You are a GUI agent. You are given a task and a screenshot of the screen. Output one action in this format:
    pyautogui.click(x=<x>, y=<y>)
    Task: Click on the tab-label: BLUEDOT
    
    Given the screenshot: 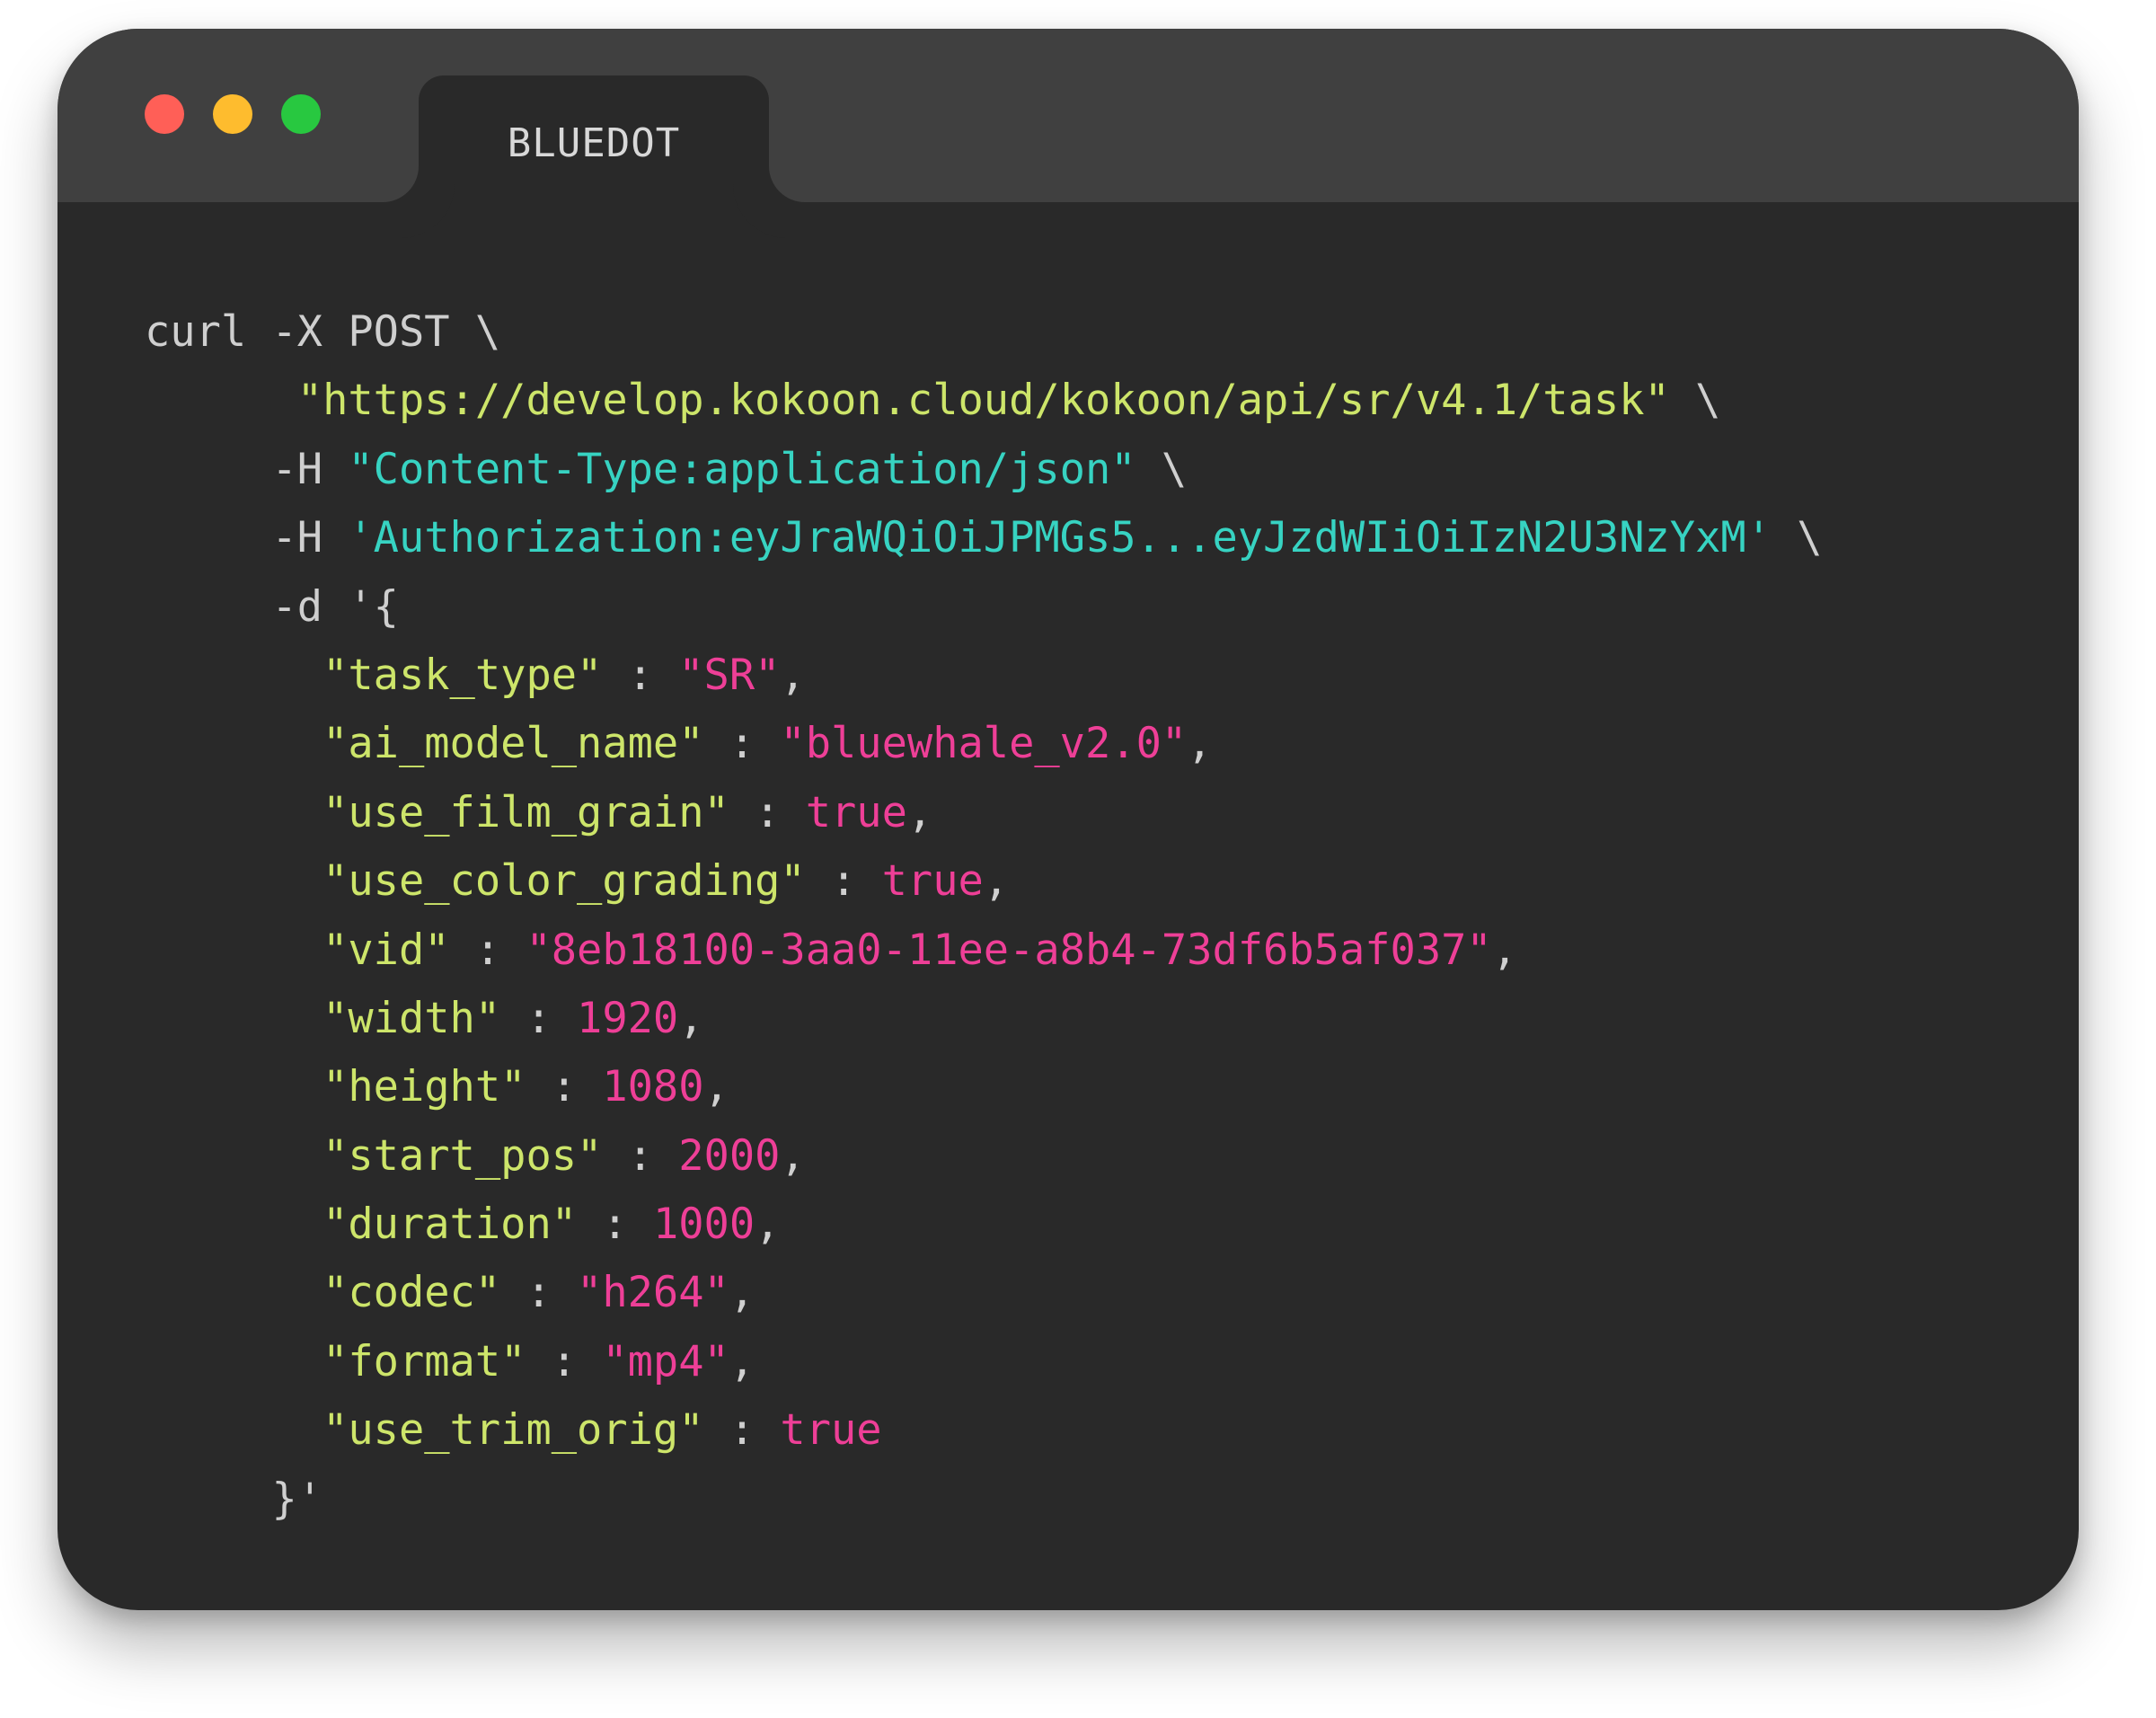 What is the action you would take?
    pyautogui.click(x=594, y=143)
    